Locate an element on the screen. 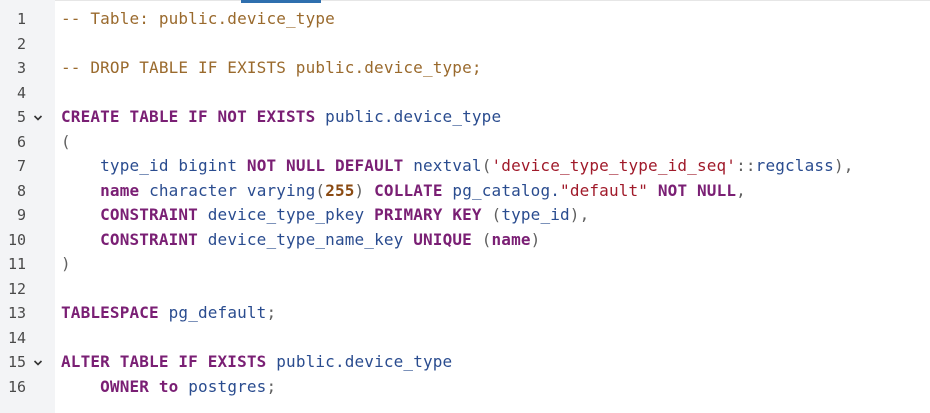 Image resolution: width=930 pixels, height=413 pixels. code-token: type_id is located at coordinates (535, 214).